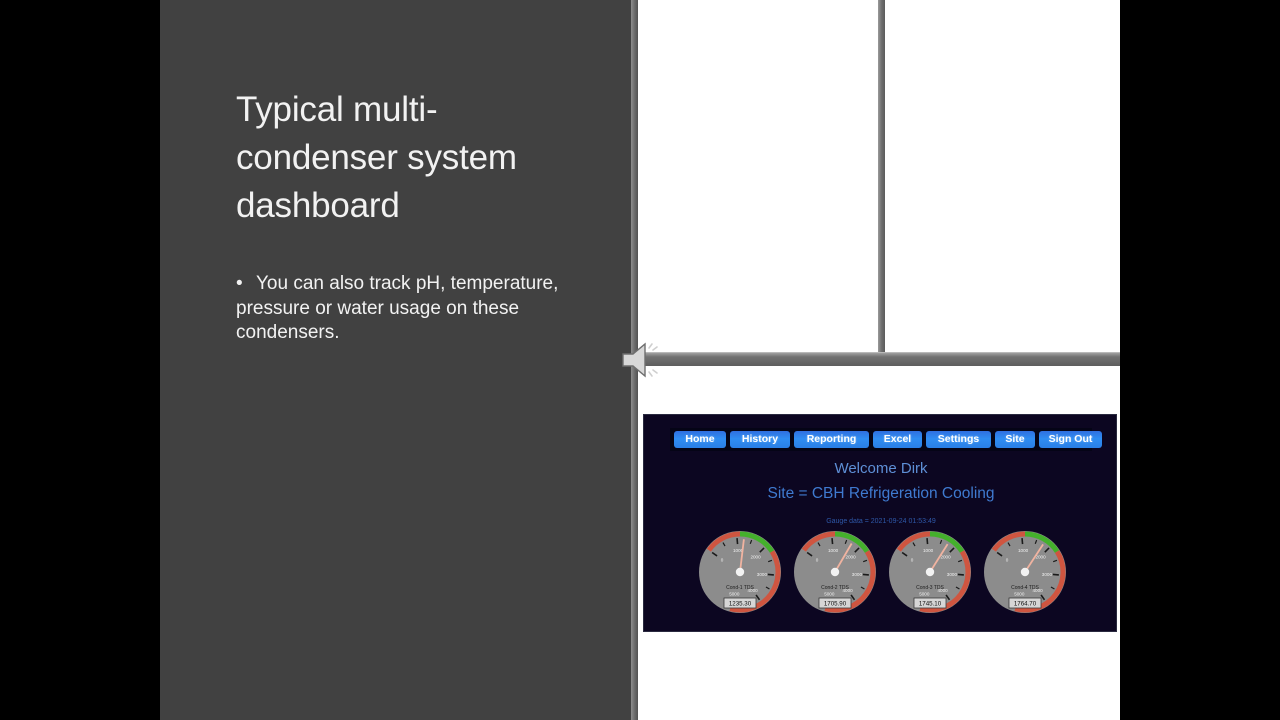  What do you see at coordinates (700, 439) in the screenshot?
I see `nav-home-button: Home` at bounding box center [700, 439].